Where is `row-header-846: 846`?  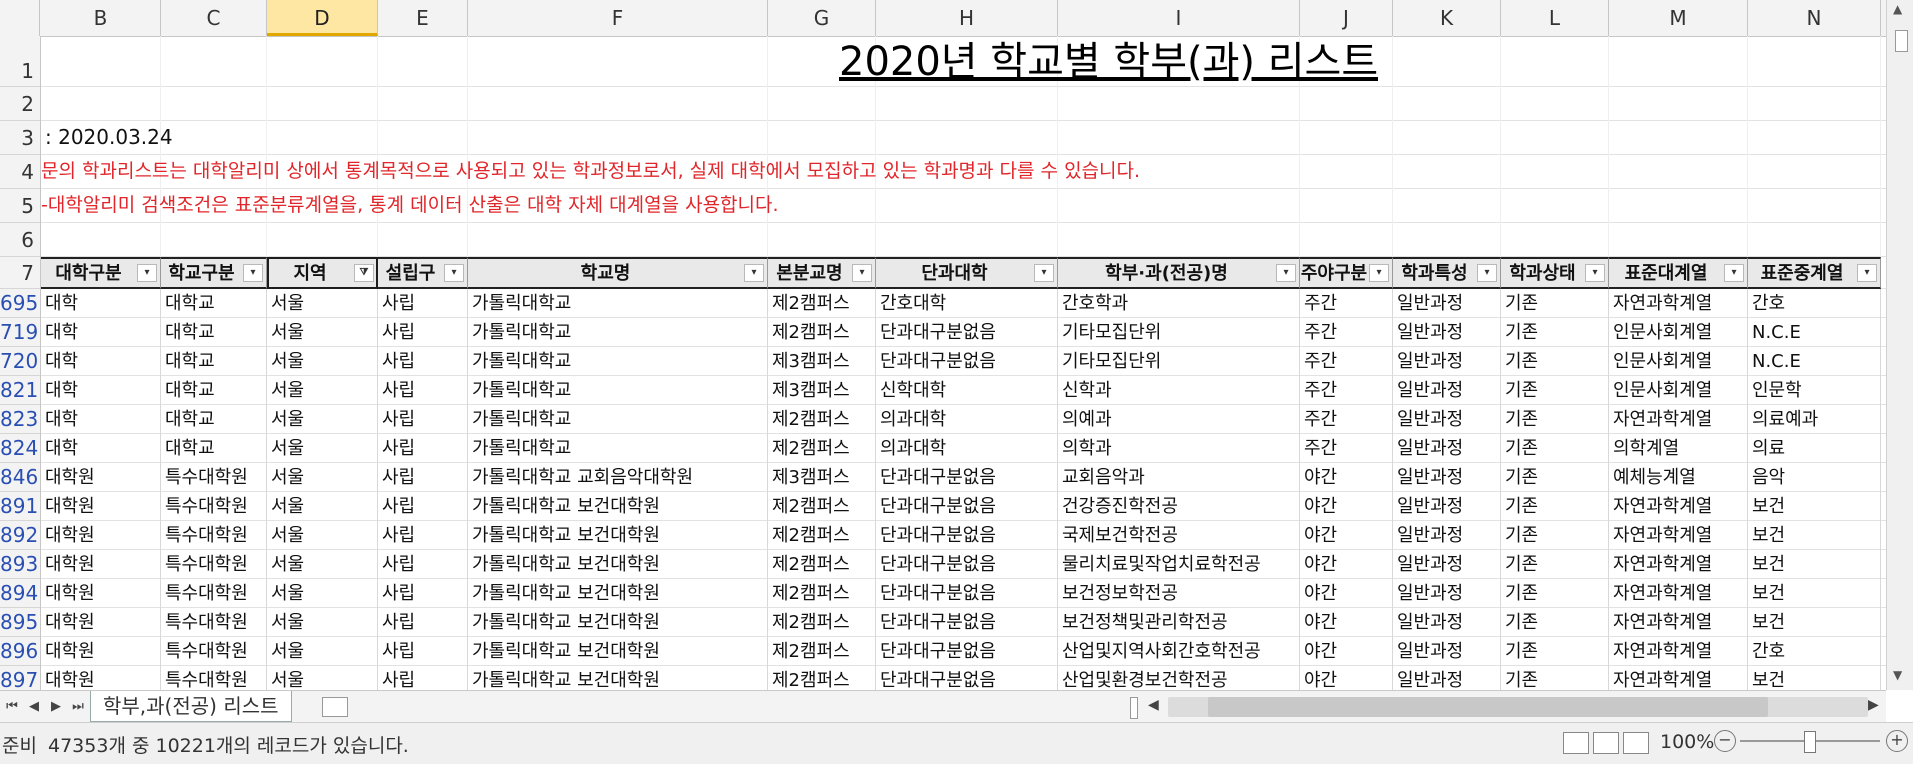
row-header-846: 846 is located at coordinates (20, 477).